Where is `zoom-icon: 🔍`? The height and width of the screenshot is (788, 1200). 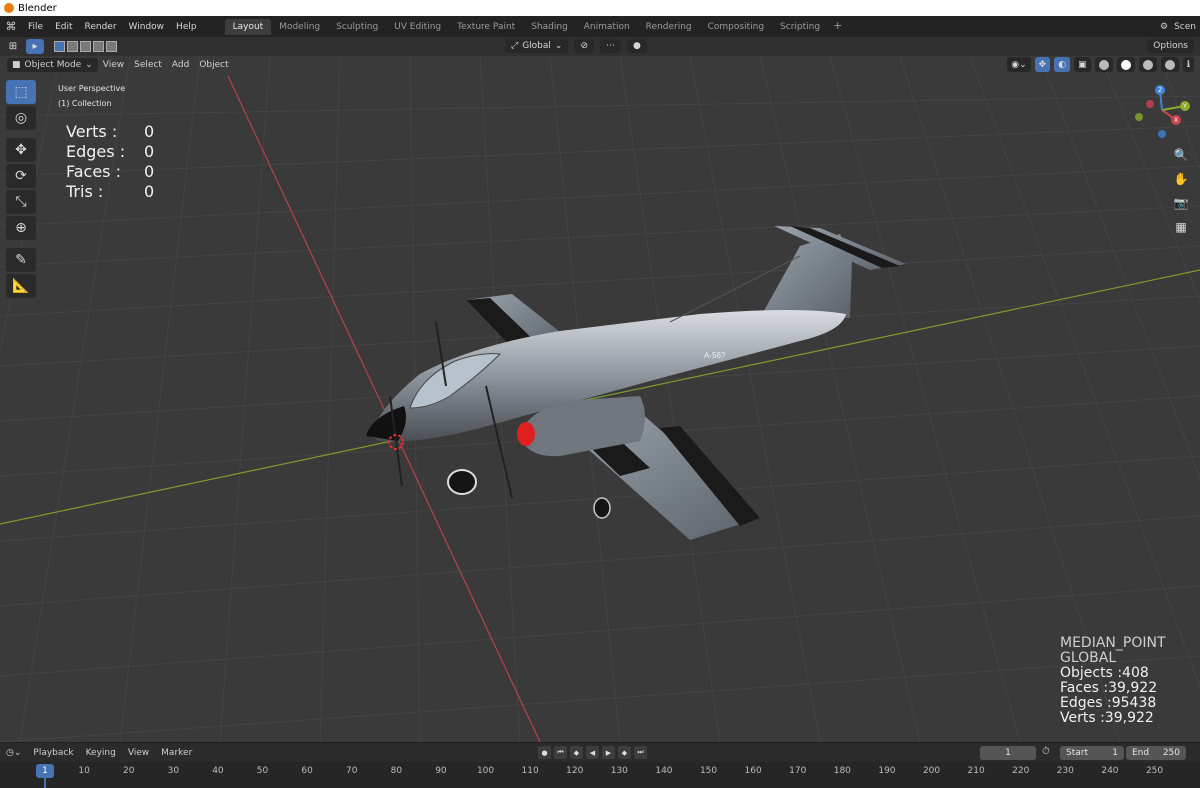 zoom-icon: 🔍 is located at coordinates (1181, 155).